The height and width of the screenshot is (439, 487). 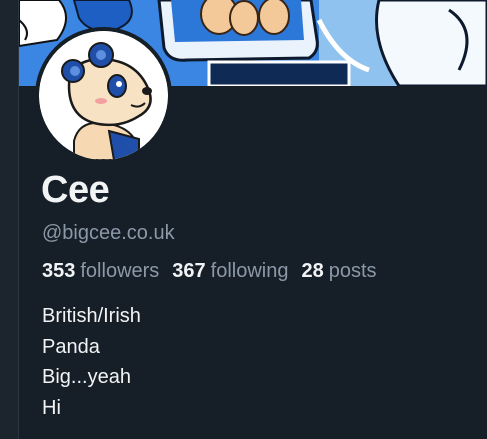 What do you see at coordinates (352, 271) in the screenshot?
I see `posts-label: posts` at bounding box center [352, 271].